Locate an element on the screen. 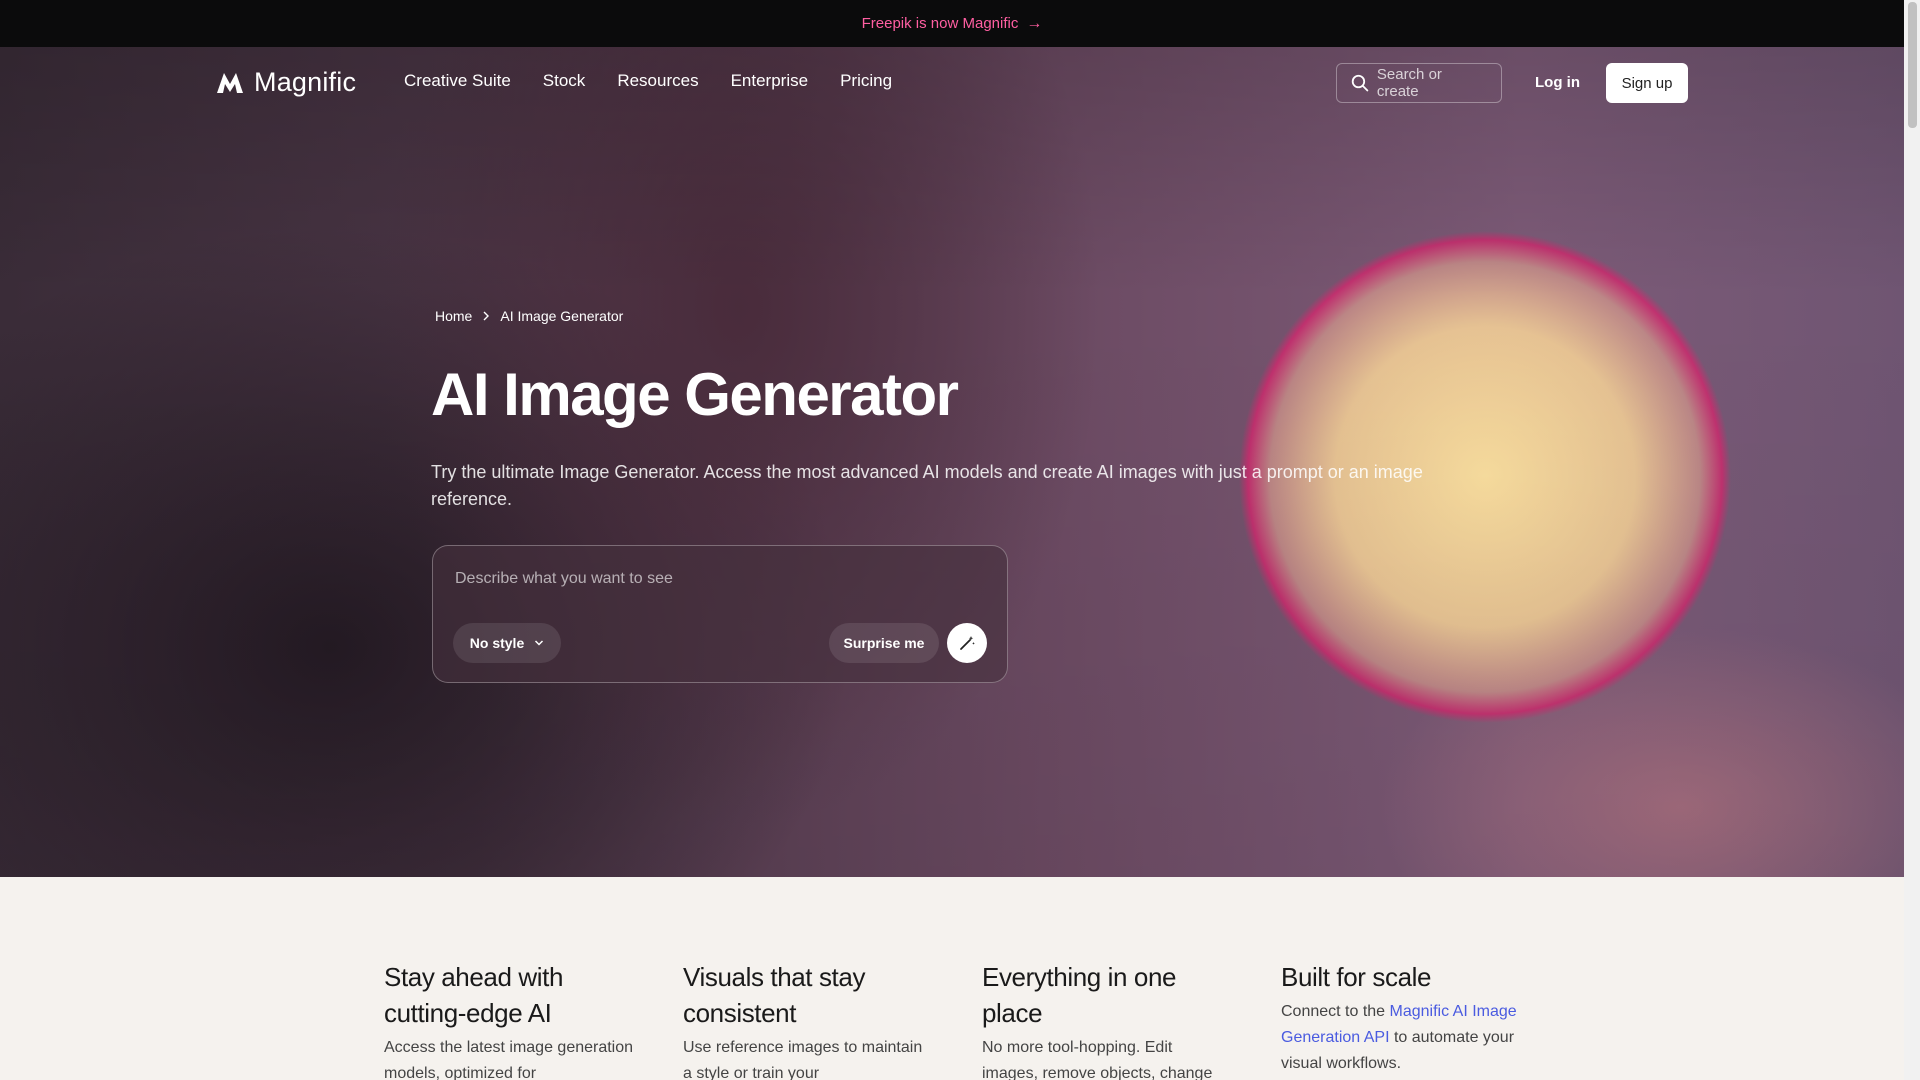 The image size is (1920, 1080). announcement-link: Freepik is now Magnific → is located at coordinates (952, 24).